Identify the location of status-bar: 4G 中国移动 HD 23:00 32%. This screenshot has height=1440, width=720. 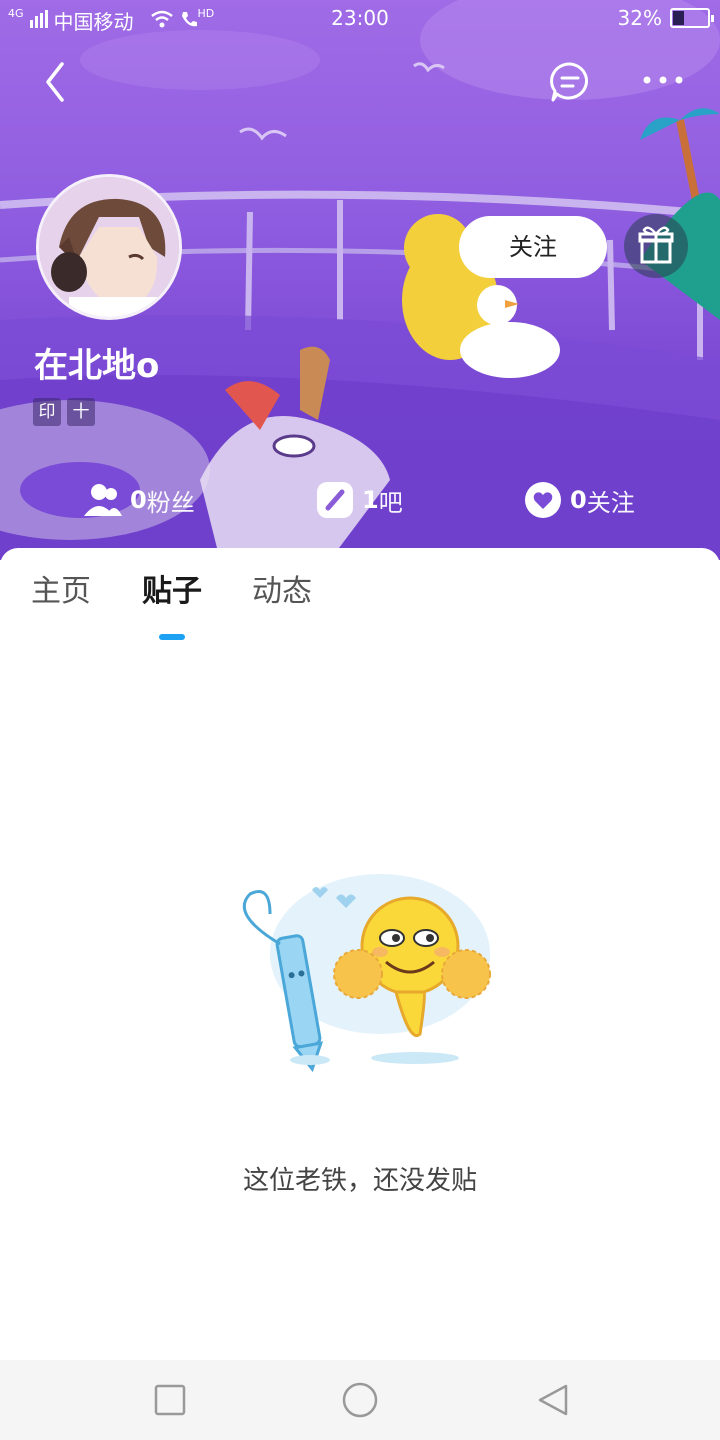
(360, 19).